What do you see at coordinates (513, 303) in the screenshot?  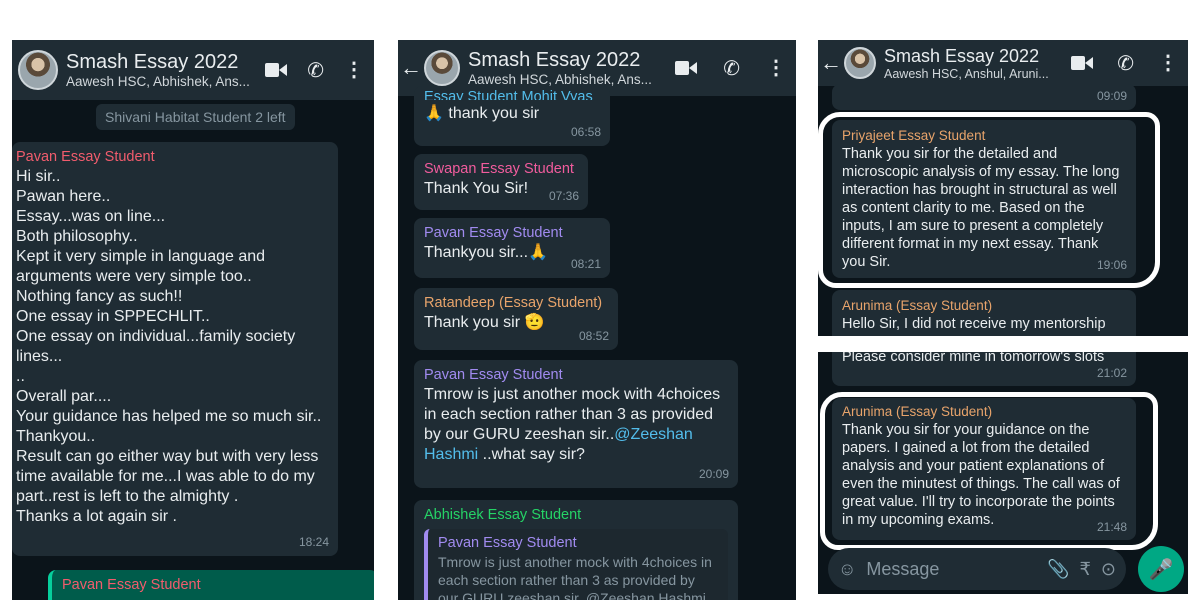 I see `message-sender: Ratandeep (Essay Student)` at bounding box center [513, 303].